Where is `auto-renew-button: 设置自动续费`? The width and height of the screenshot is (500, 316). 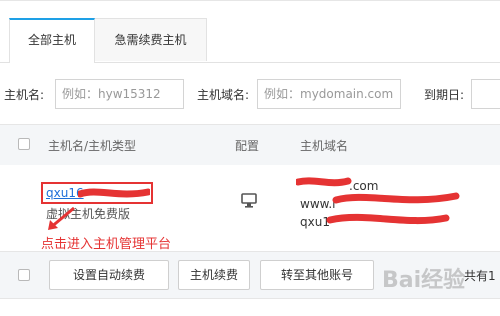 auto-renew-button: 设置自动续费 is located at coordinates (109, 275).